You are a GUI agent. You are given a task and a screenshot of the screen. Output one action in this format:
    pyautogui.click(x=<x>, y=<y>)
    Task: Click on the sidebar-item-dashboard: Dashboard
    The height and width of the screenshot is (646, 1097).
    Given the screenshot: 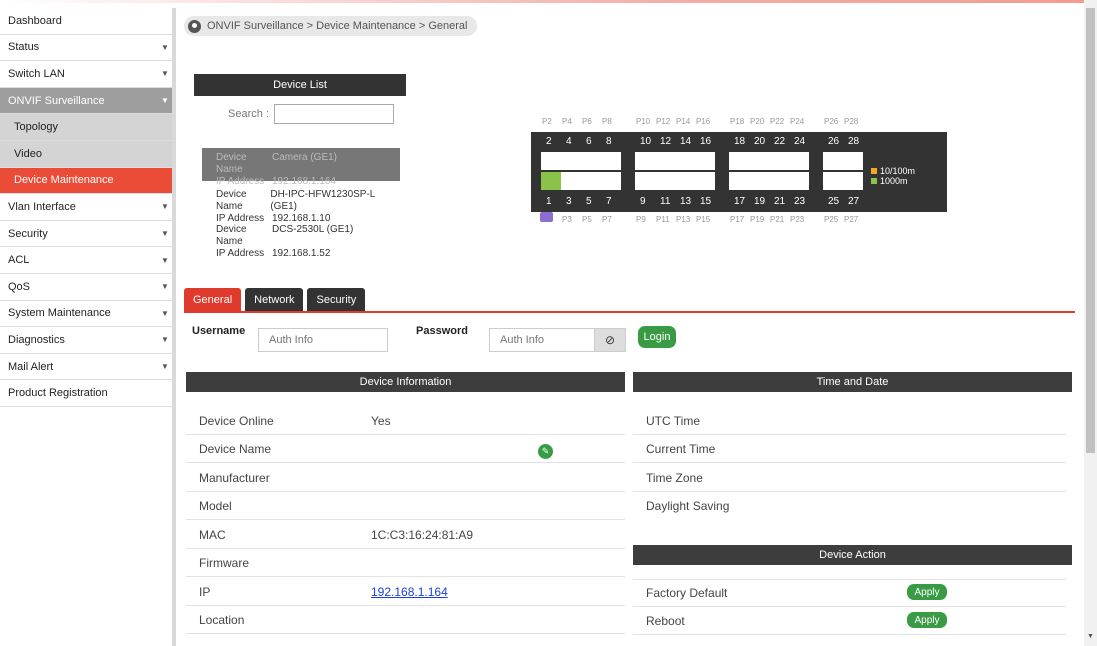 What is the action you would take?
    pyautogui.click(x=86, y=21)
    